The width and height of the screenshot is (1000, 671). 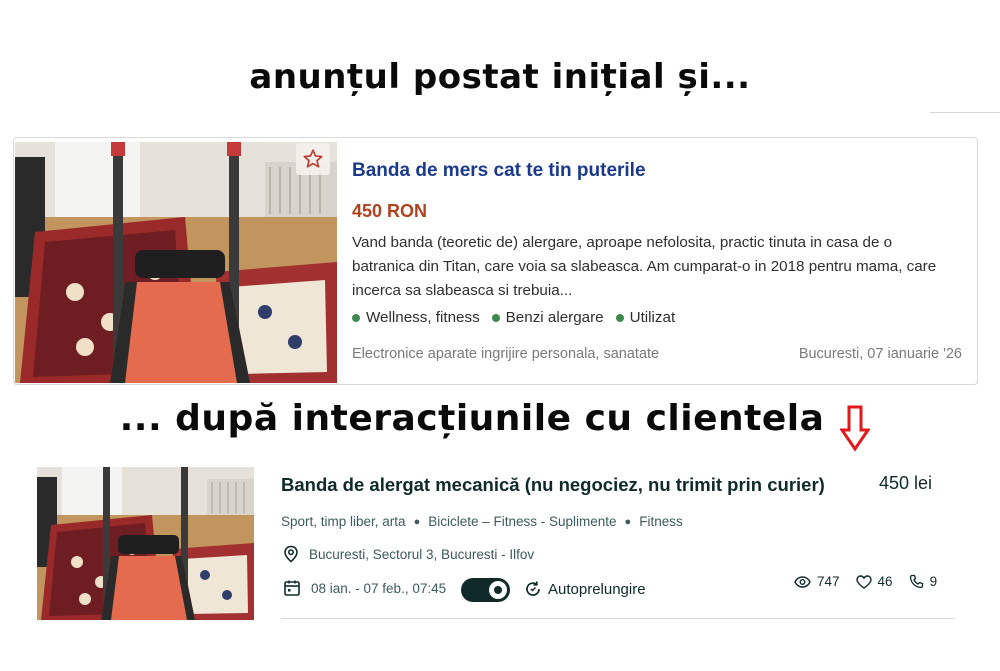 I want to click on favorite-button, so click(x=313, y=159).